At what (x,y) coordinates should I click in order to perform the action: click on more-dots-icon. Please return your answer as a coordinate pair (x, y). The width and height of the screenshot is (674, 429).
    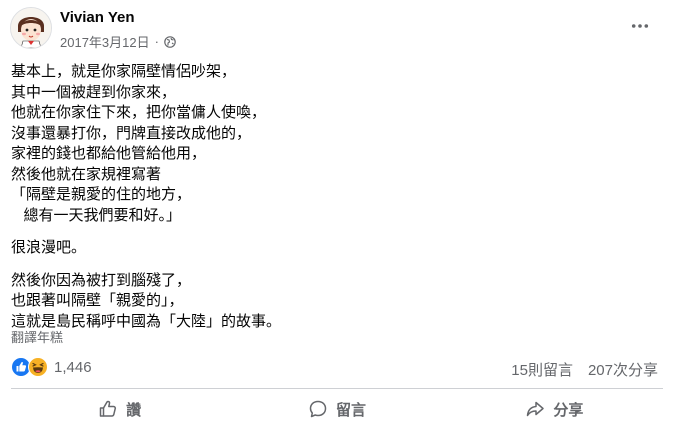
    Looking at the image, I should click on (640, 26).